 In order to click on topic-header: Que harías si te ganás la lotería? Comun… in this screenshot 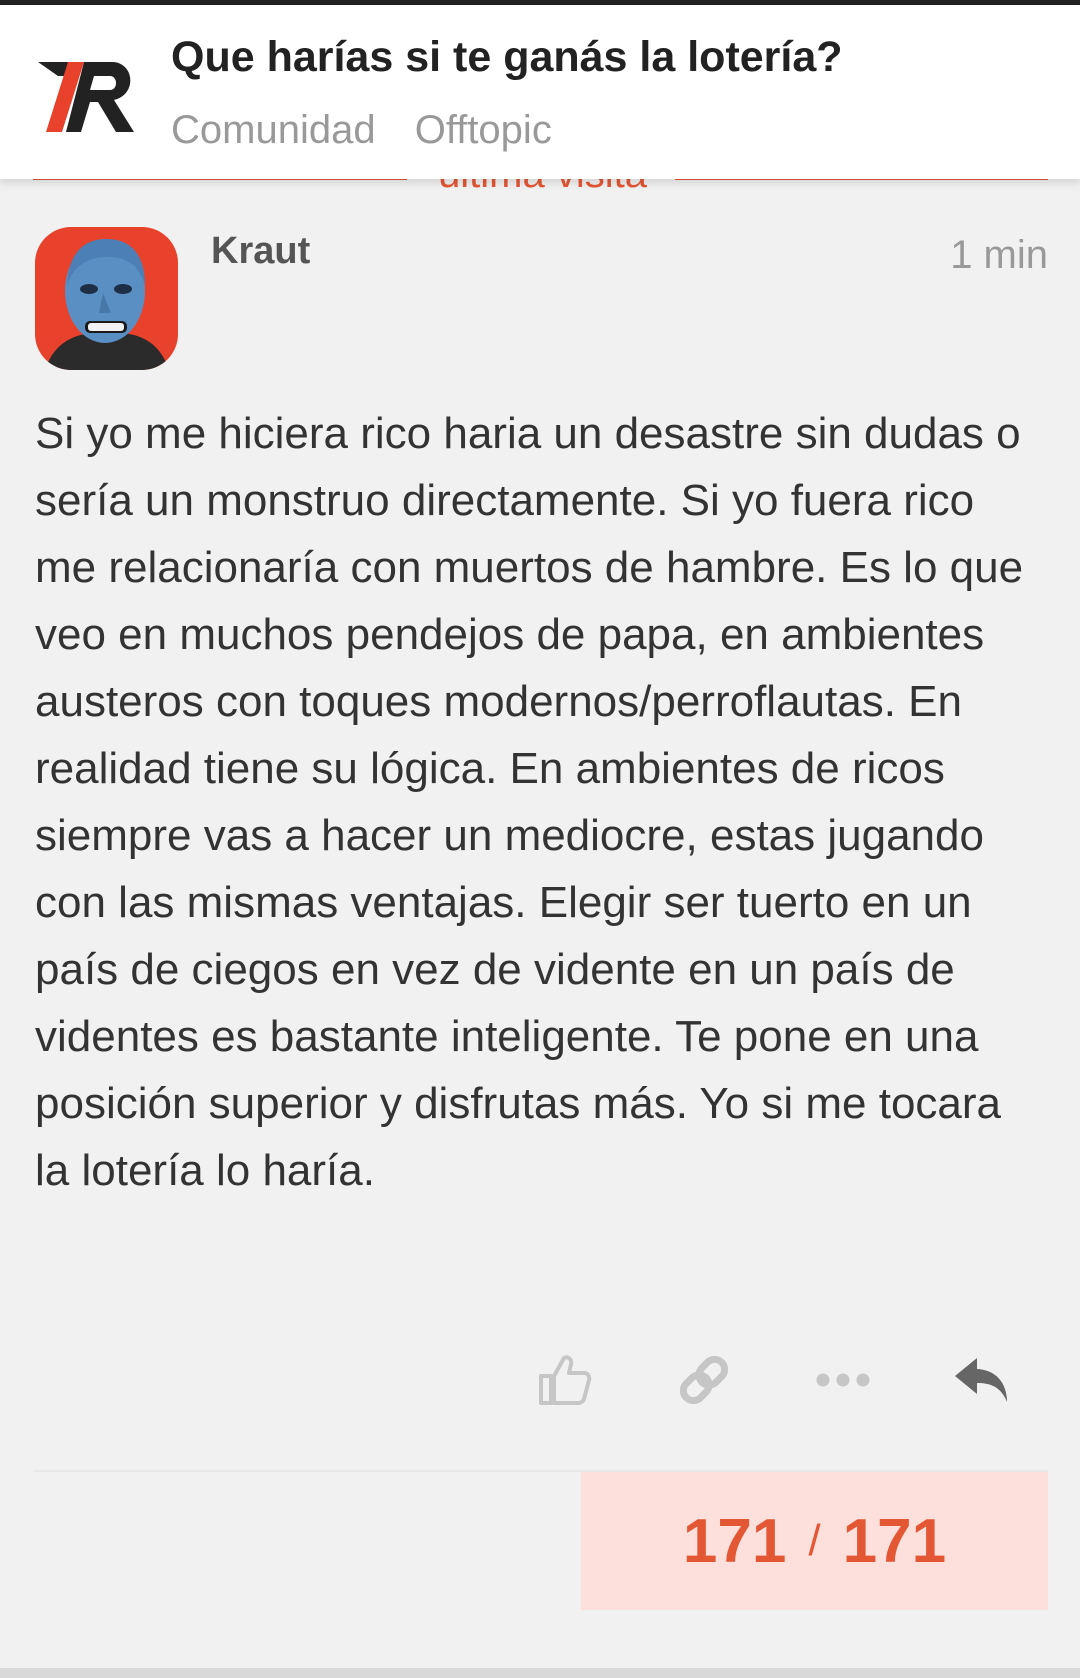, I will do `click(540, 92)`.